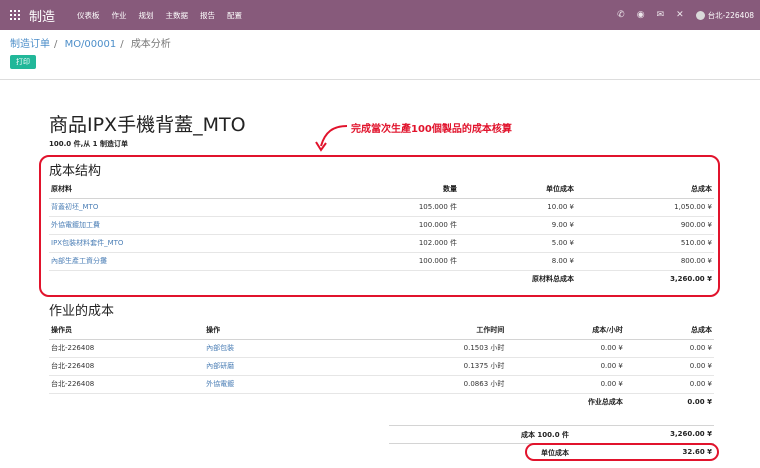 Image resolution: width=760 pixels, height=468 pixels. I want to click on menu-planning: 规划, so click(146, 15).